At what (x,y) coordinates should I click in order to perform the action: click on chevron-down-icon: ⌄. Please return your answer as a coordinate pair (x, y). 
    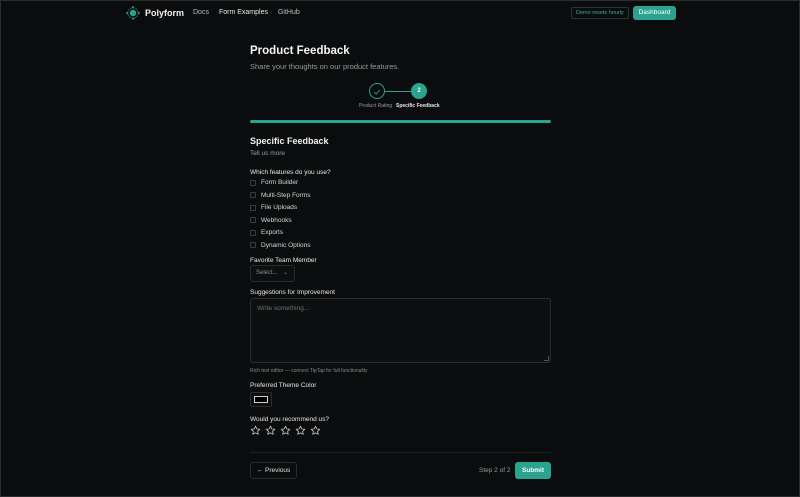
    Looking at the image, I should click on (285, 273).